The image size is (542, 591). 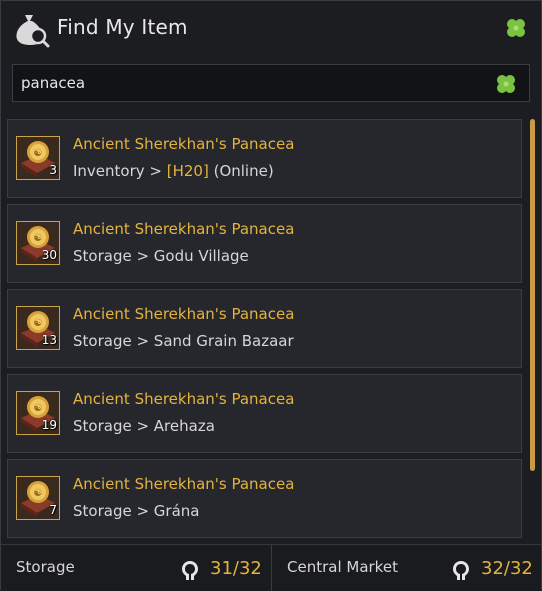 I want to click on scrollbar-thumb, so click(x=532, y=295).